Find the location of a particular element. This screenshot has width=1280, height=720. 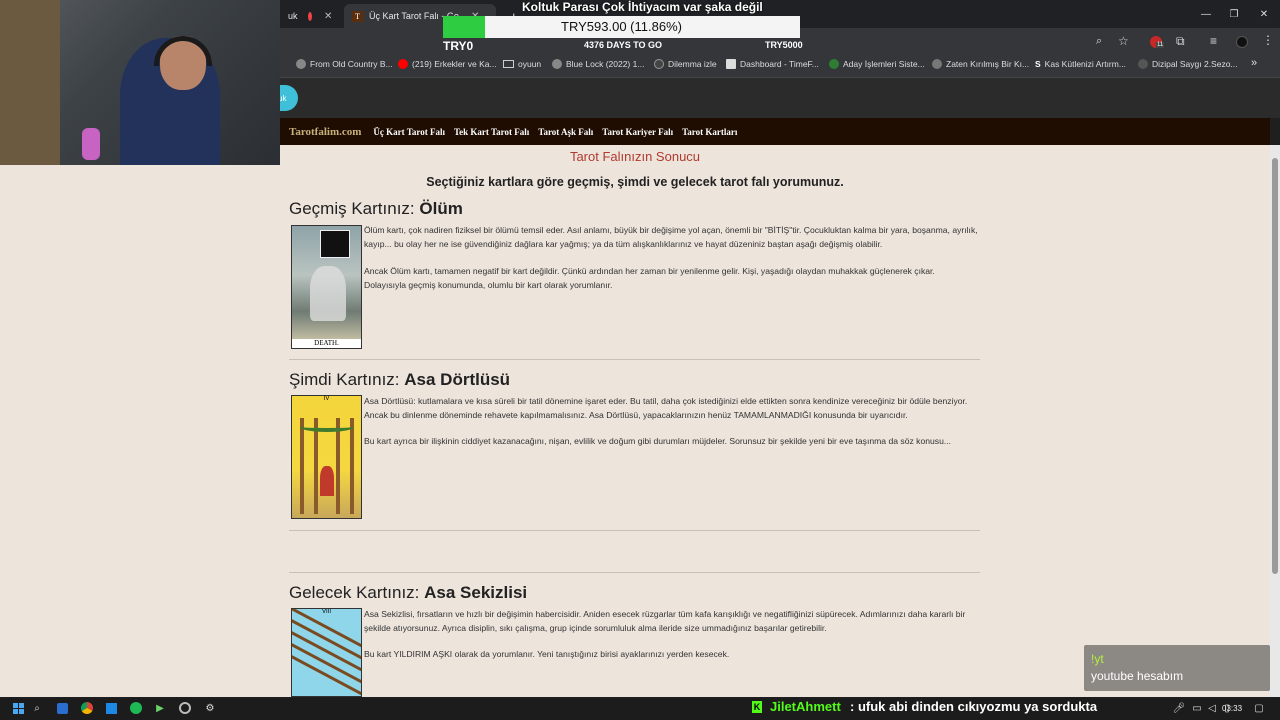

nav-link: Tarot Aşk Falı is located at coordinates (565, 132).